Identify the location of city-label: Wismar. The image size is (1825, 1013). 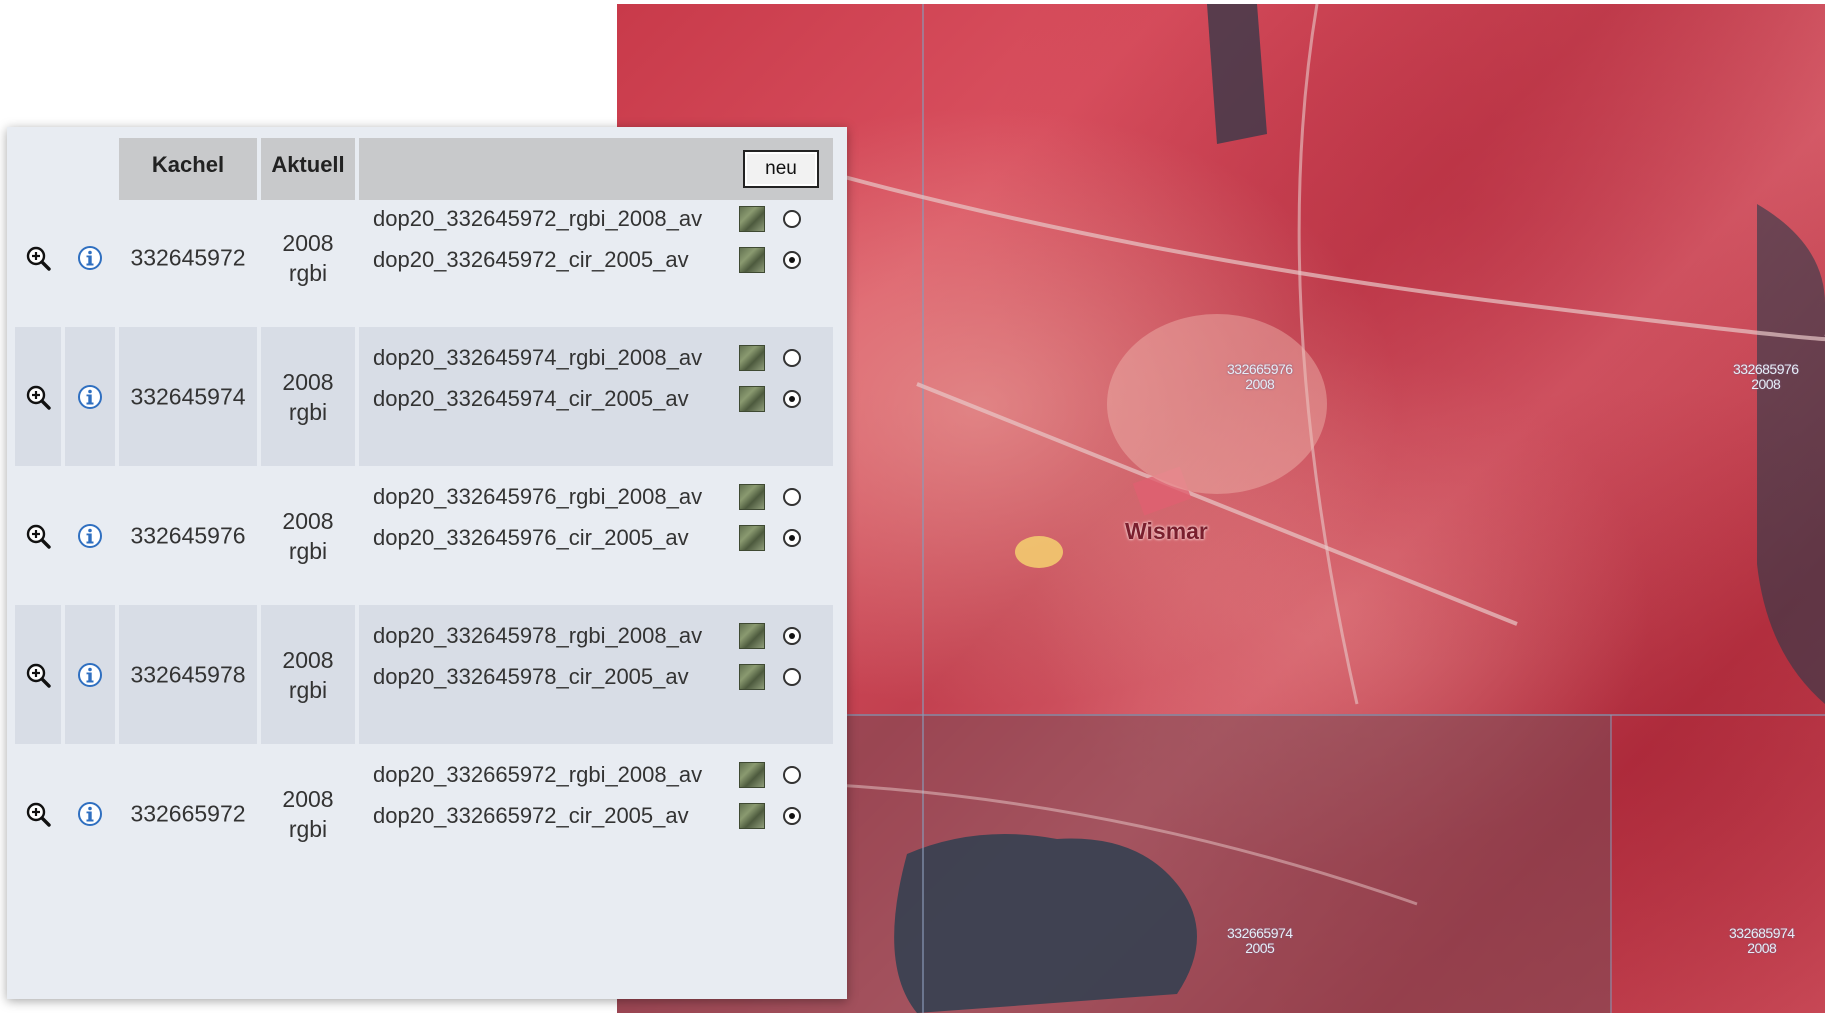
(1166, 531).